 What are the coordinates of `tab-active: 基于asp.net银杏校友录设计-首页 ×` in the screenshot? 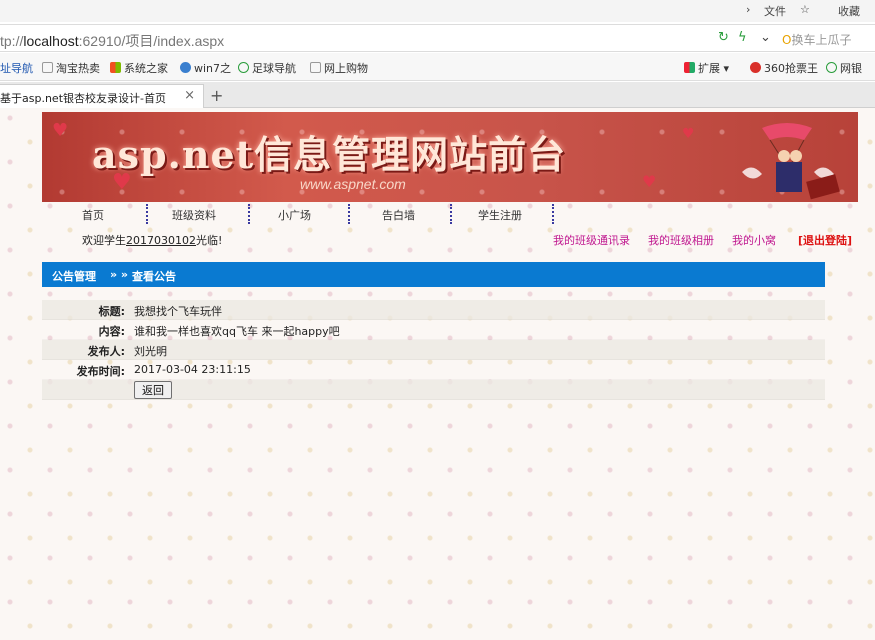 It's located at (102, 96).